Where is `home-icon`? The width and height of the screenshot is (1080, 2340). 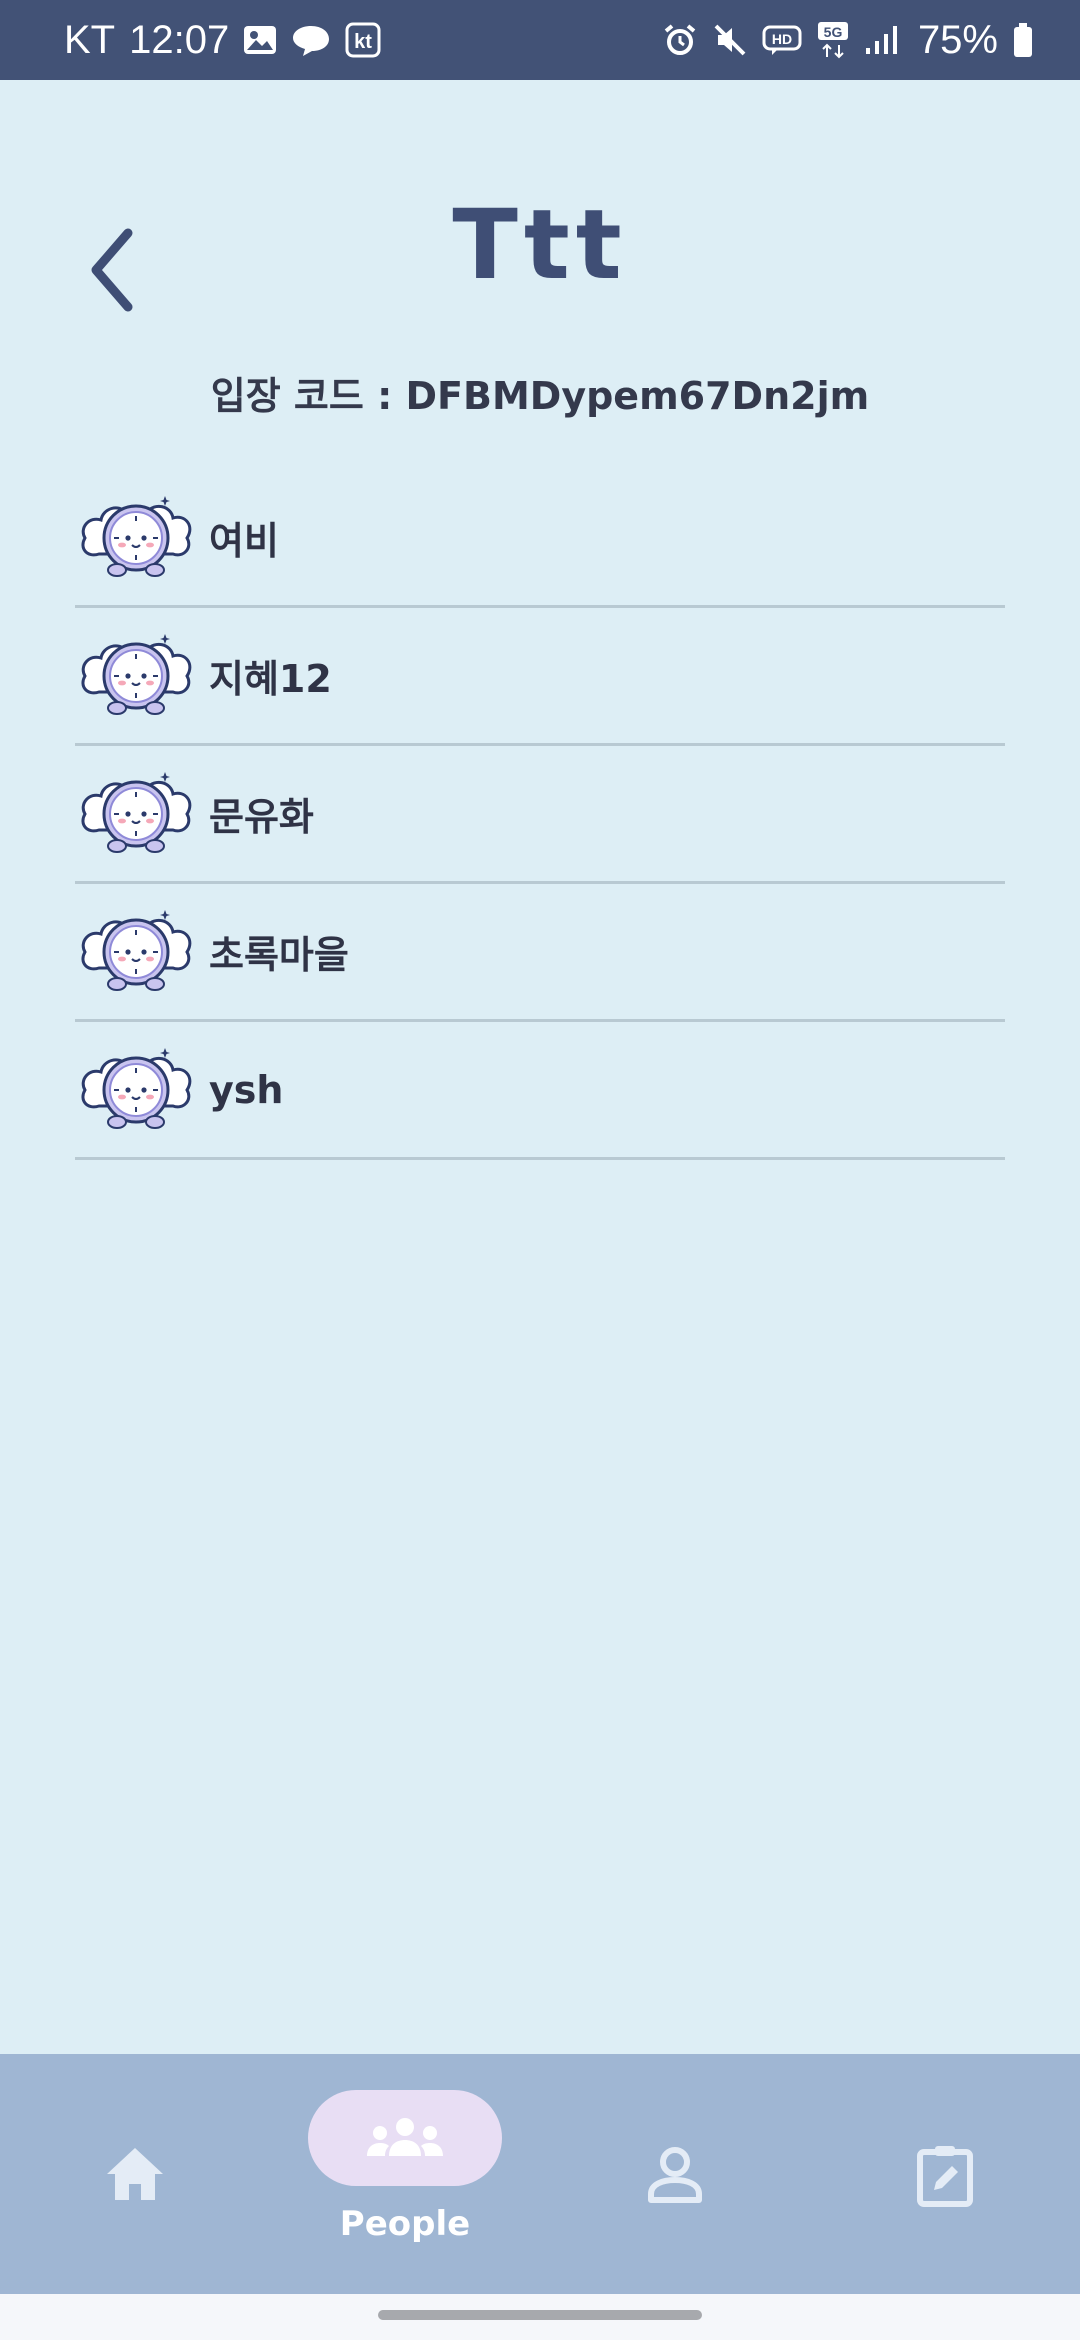
home-icon is located at coordinates (135, 2174).